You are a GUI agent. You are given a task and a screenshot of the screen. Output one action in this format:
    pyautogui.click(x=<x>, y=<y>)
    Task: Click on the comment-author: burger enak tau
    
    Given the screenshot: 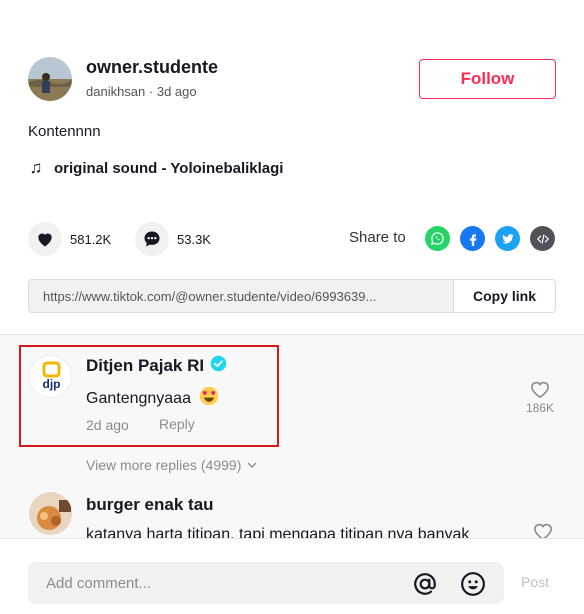 What is the action you would take?
    pyautogui.click(x=150, y=505)
    